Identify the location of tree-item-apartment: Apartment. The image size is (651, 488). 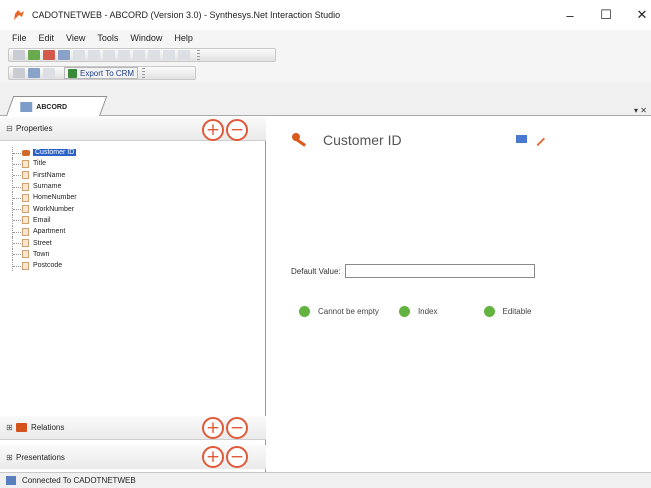
(128, 232).